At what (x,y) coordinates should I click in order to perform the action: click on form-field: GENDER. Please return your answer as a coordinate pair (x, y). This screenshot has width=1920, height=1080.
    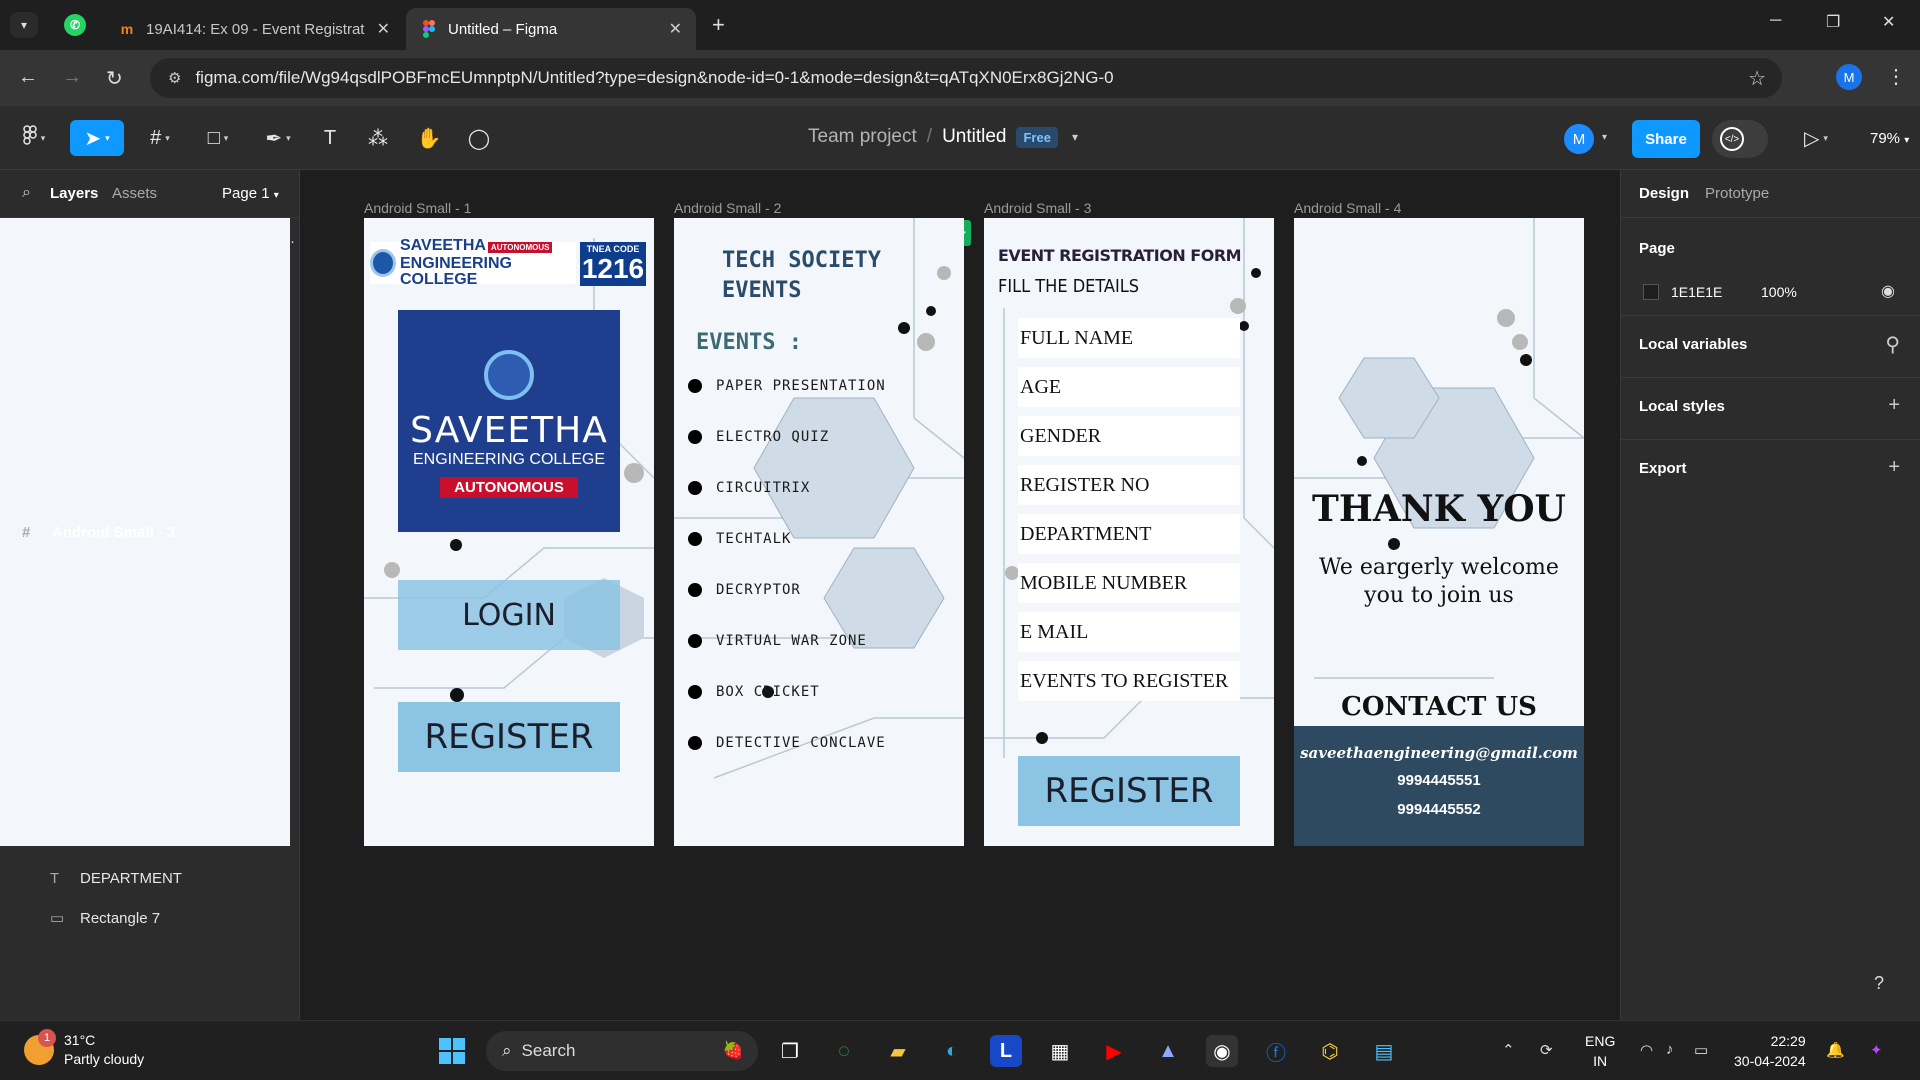
    Looking at the image, I should click on (1129, 436).